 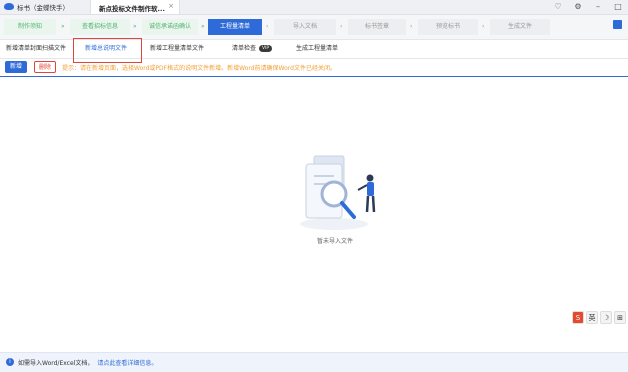 What do you see at coordinates (56, 363) in the screenshot?
I see `footer-message: 如需导入Word/Excel文档，` at bounding box center [56, 363].